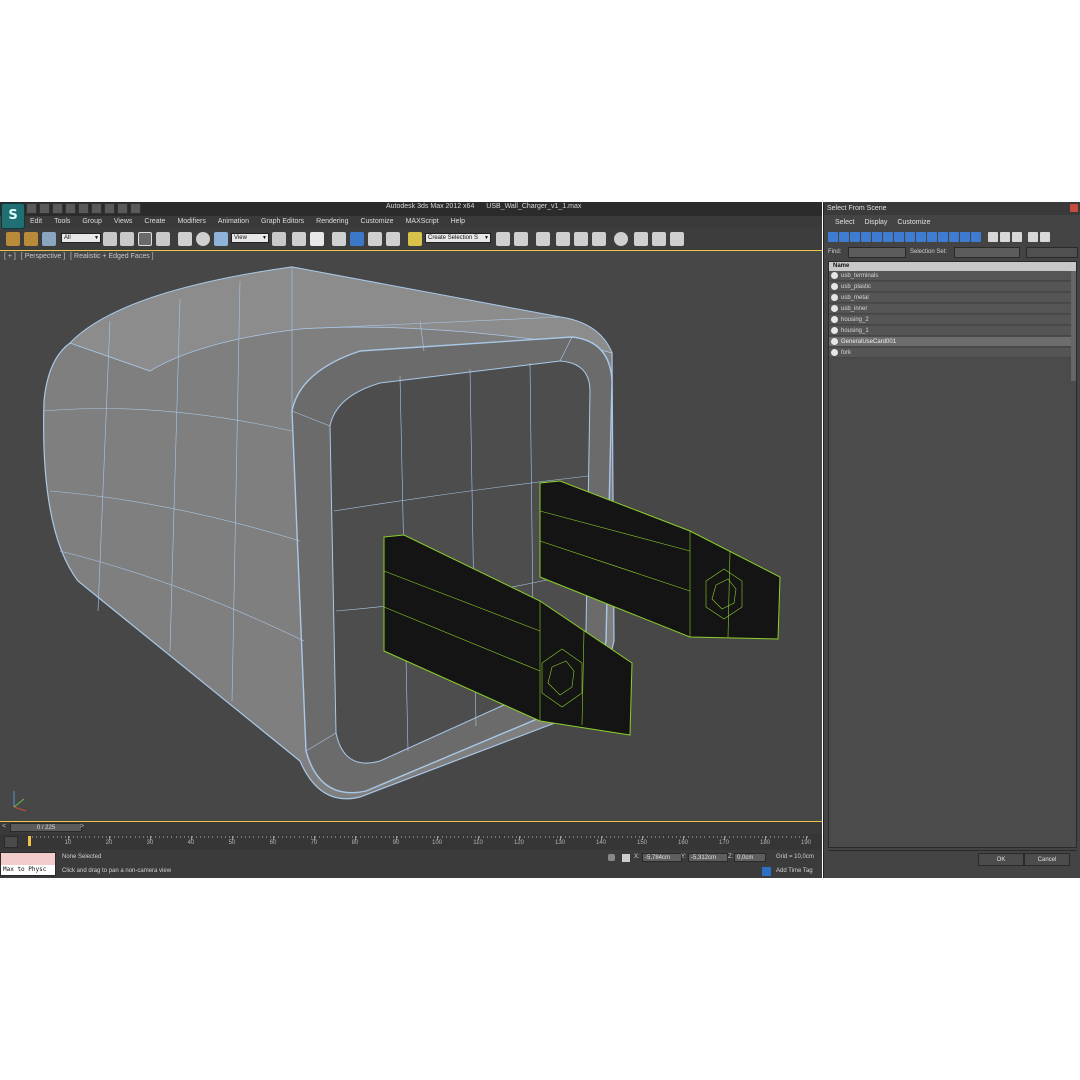 The image size is (1080, 1080). I want to click on select-none-icon, so click(1005, 237).